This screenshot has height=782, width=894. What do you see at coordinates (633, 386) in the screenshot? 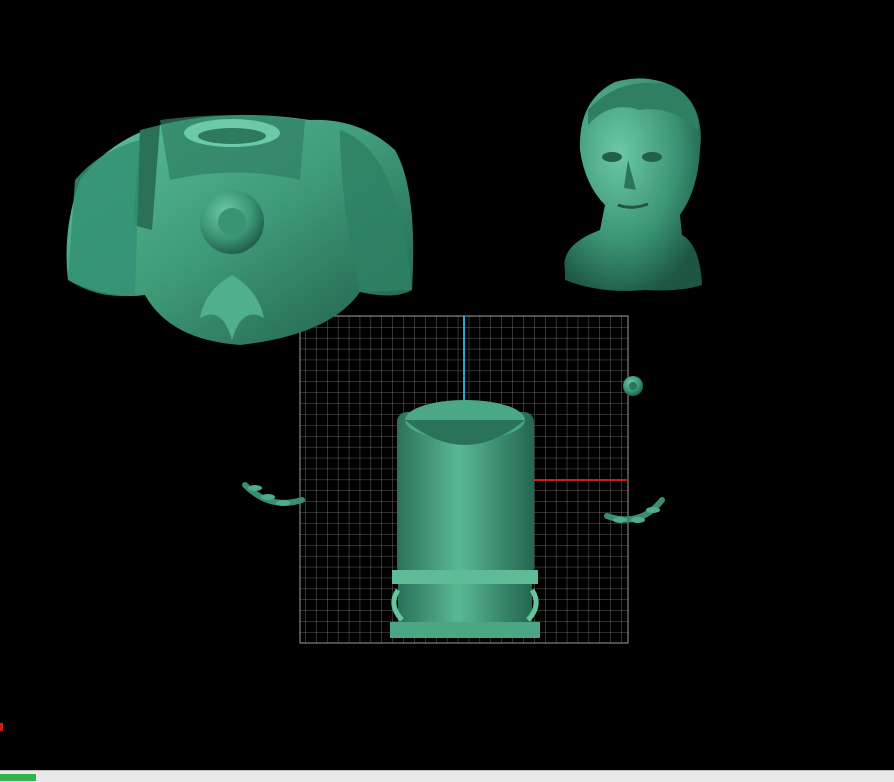
I see `rosette-model` at bounding box center [633, 386].